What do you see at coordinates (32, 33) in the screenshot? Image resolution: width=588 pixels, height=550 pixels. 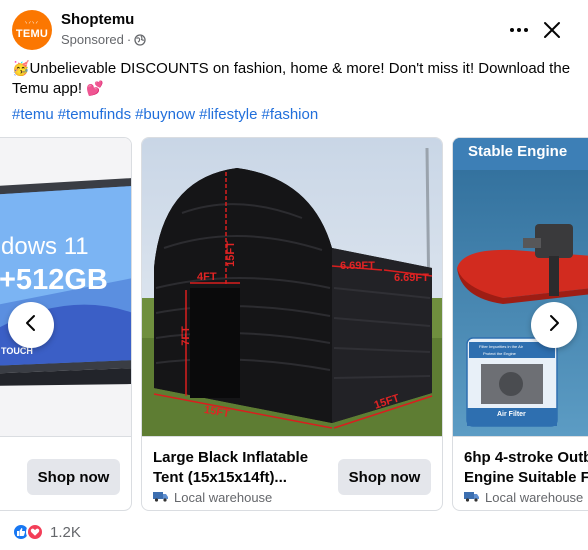 I see `avatar-logo-text: TEMU` at bounding box center [32, 33].